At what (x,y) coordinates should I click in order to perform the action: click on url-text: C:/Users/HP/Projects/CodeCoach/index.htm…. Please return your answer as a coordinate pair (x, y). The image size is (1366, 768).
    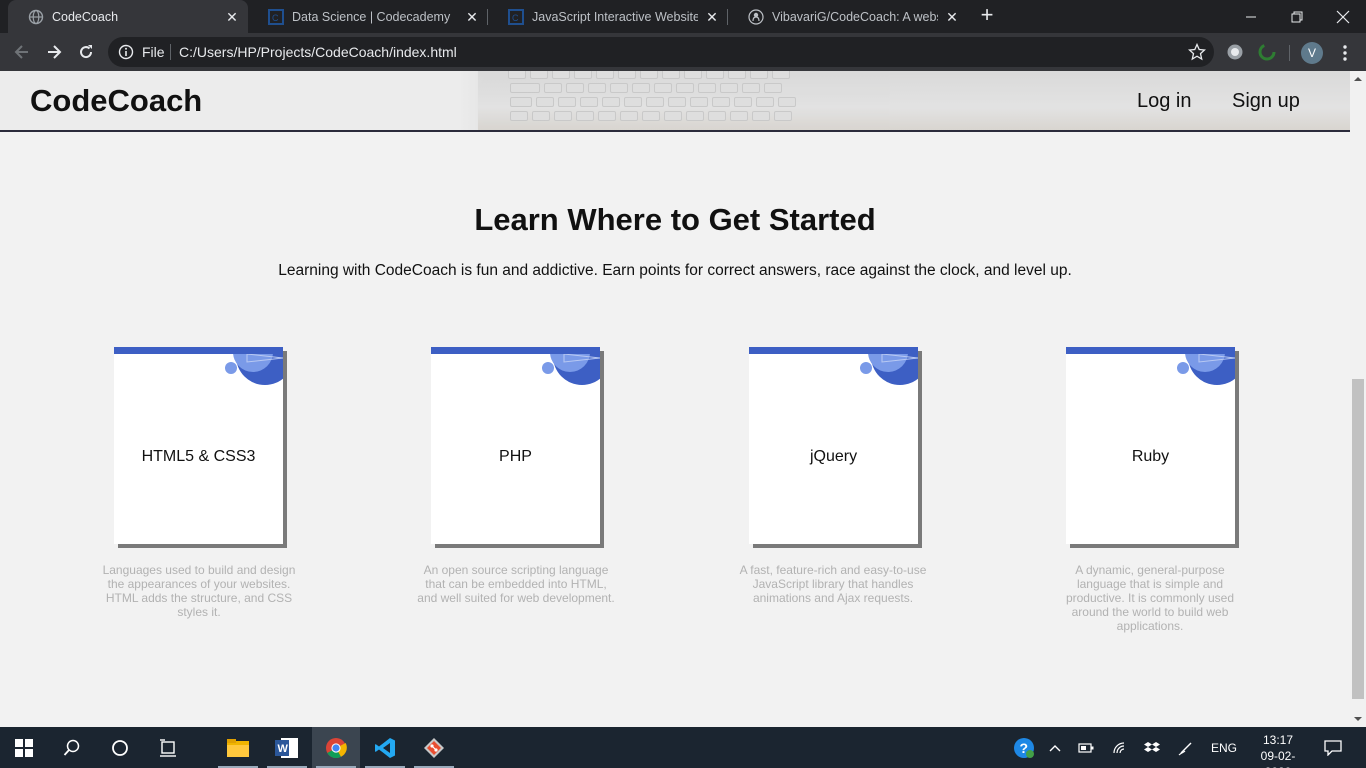
    Looking at the image, I should click on (318, 52).